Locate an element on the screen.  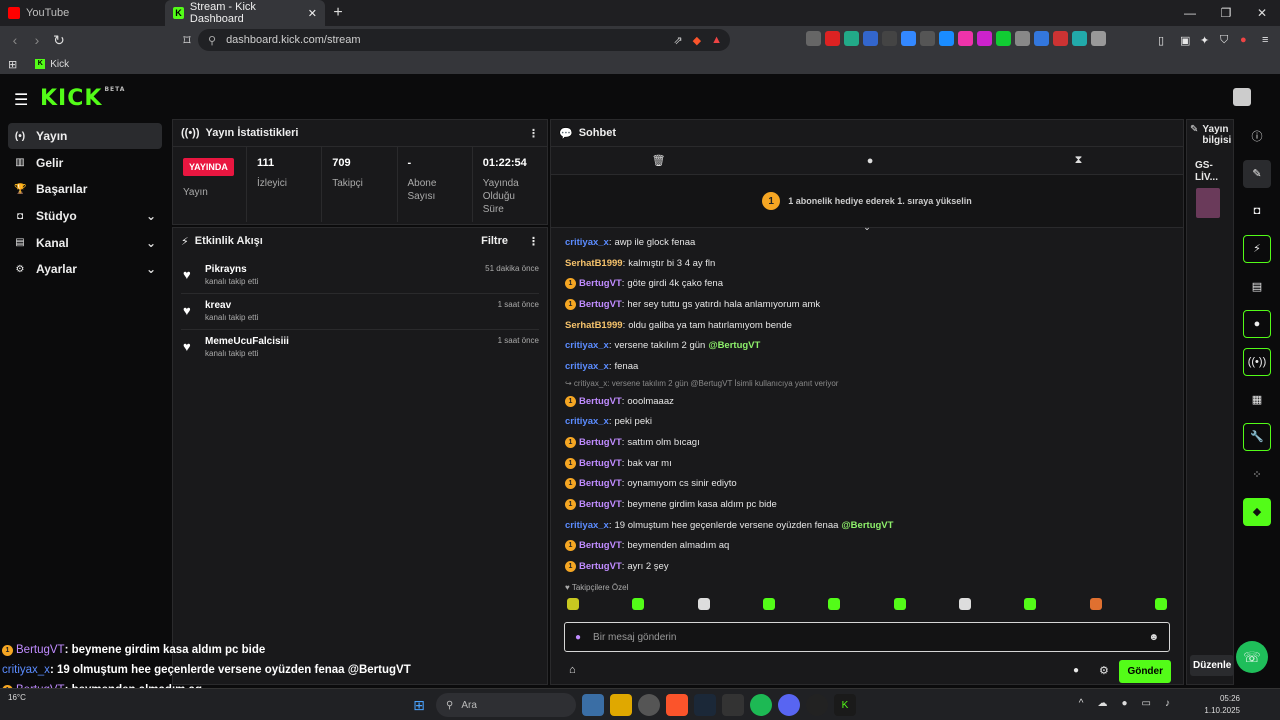
close-window-icon: ✕ is located at coordinates (1262, 13).